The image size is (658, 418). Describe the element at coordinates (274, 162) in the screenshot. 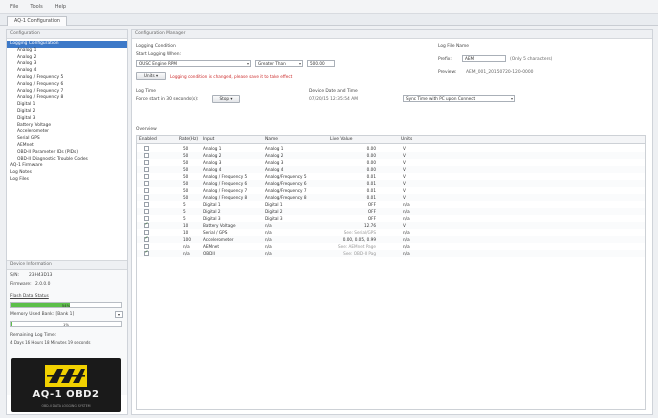

I see `cell-name: Analog 3` at that location.